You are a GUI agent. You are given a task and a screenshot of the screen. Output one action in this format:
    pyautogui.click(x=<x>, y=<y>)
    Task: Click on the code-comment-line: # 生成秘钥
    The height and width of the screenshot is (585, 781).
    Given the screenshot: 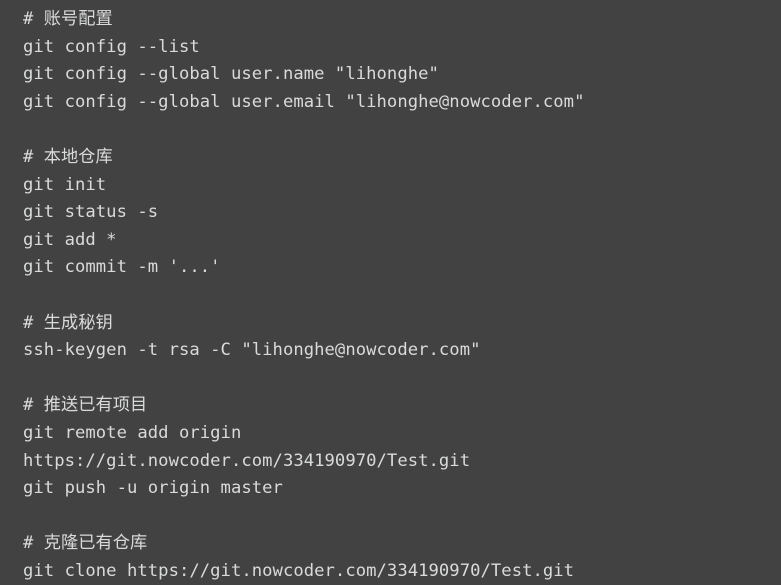 What is the action you would take?
    pyautogui.click(x=68, y=322)
    